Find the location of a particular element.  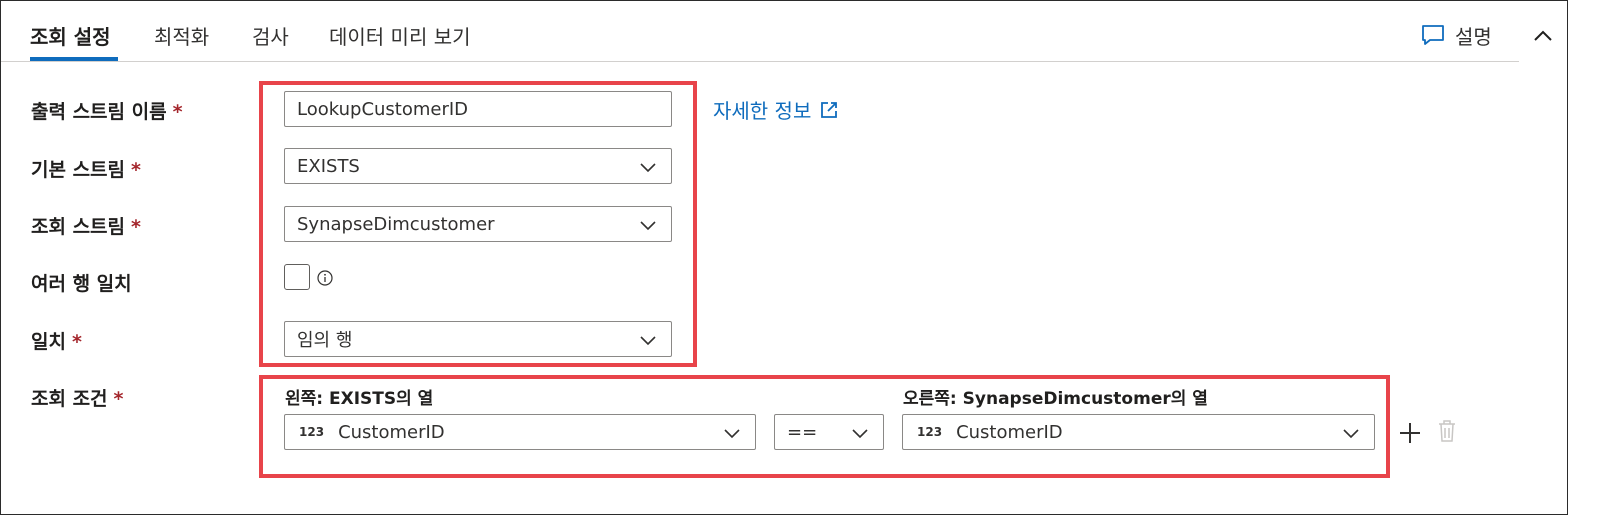

match-multiple-rows-label-text: 여러 행 일치 is located at coordinates (81, 284).